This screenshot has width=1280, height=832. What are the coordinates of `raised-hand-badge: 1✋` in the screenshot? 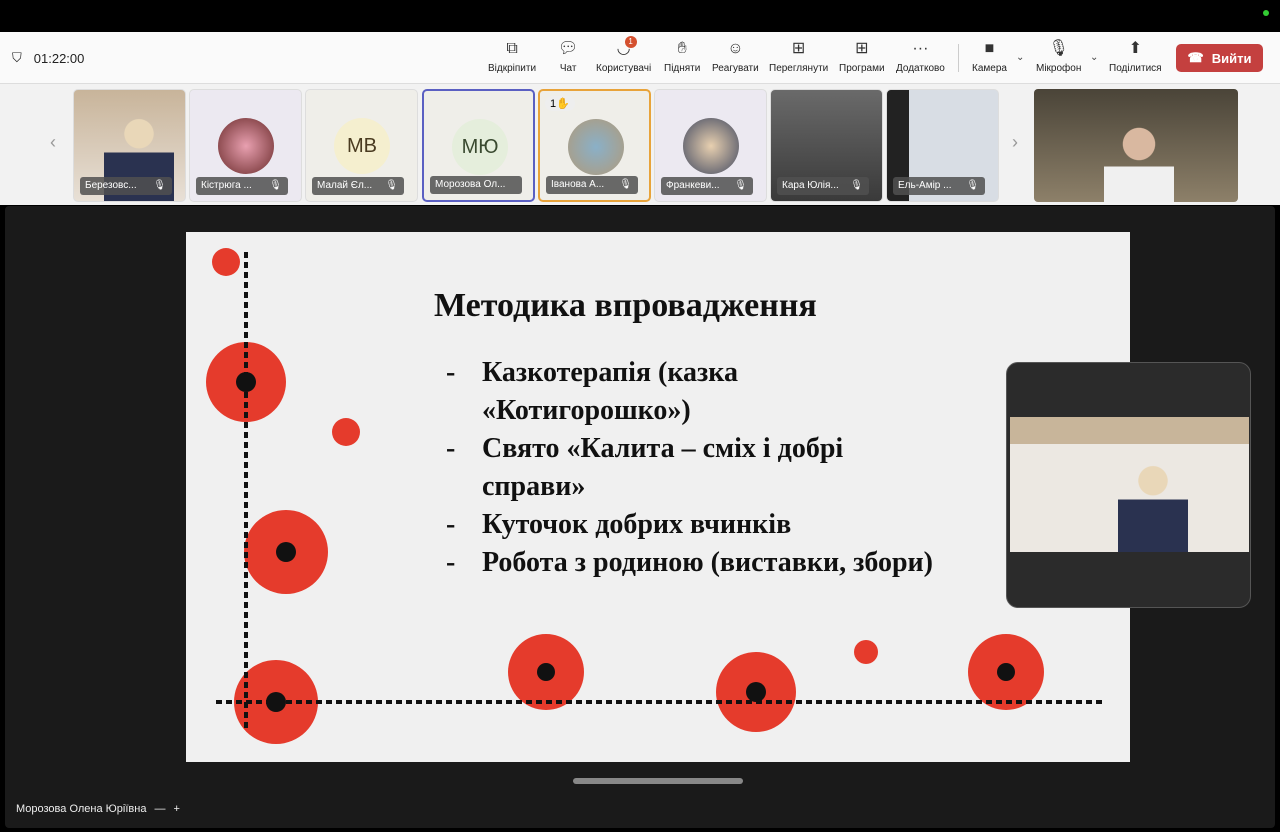 It's located at (560, 103).